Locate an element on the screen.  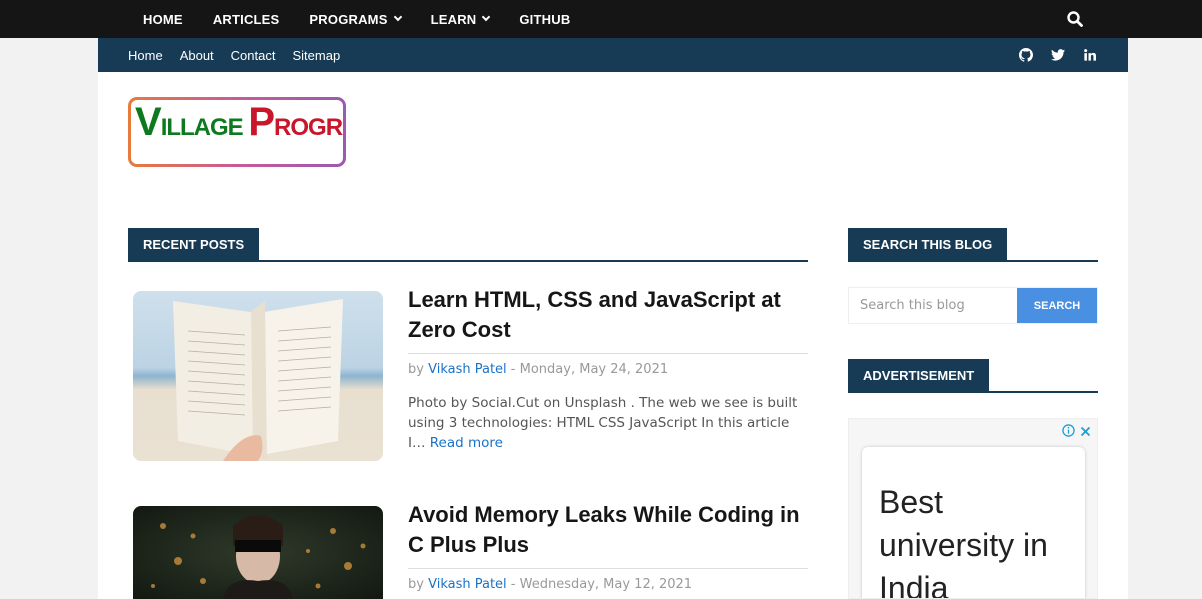
top-nav-menu: HOME ARTICLES PROGRAMS LEARN GITHUB is located at coordinates (364, 19).